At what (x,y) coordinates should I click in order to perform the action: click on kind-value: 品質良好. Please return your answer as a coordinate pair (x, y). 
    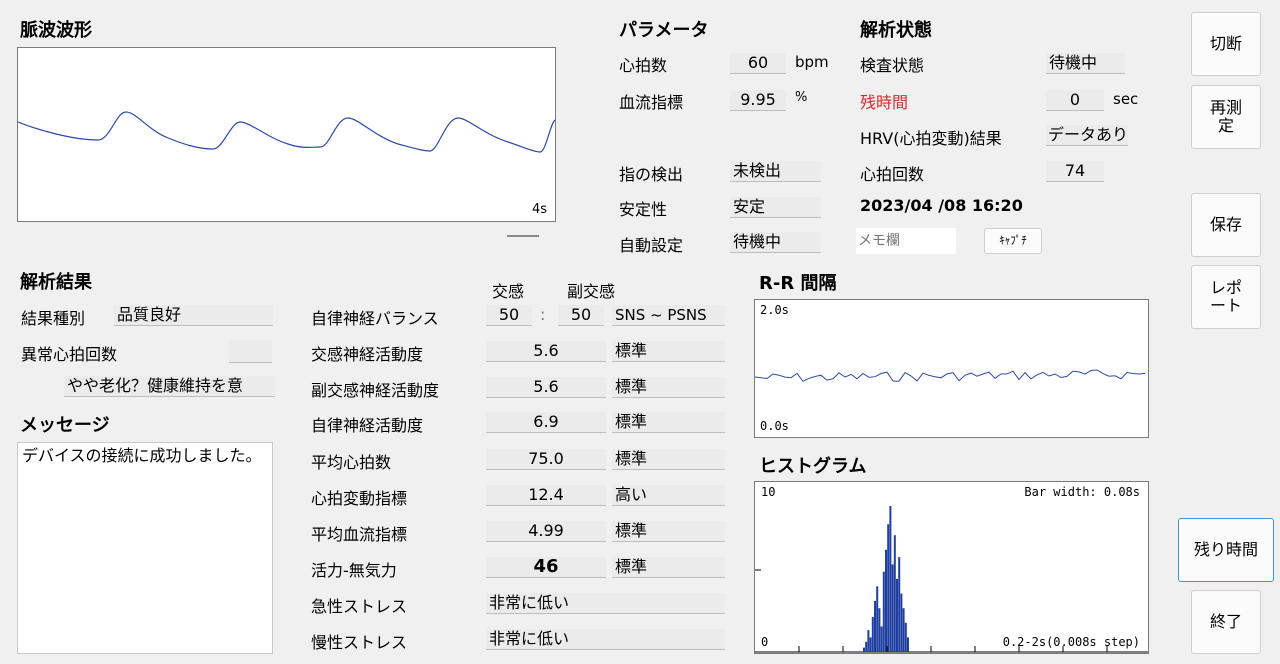
    Looking at the image, I should click on (193, 315).